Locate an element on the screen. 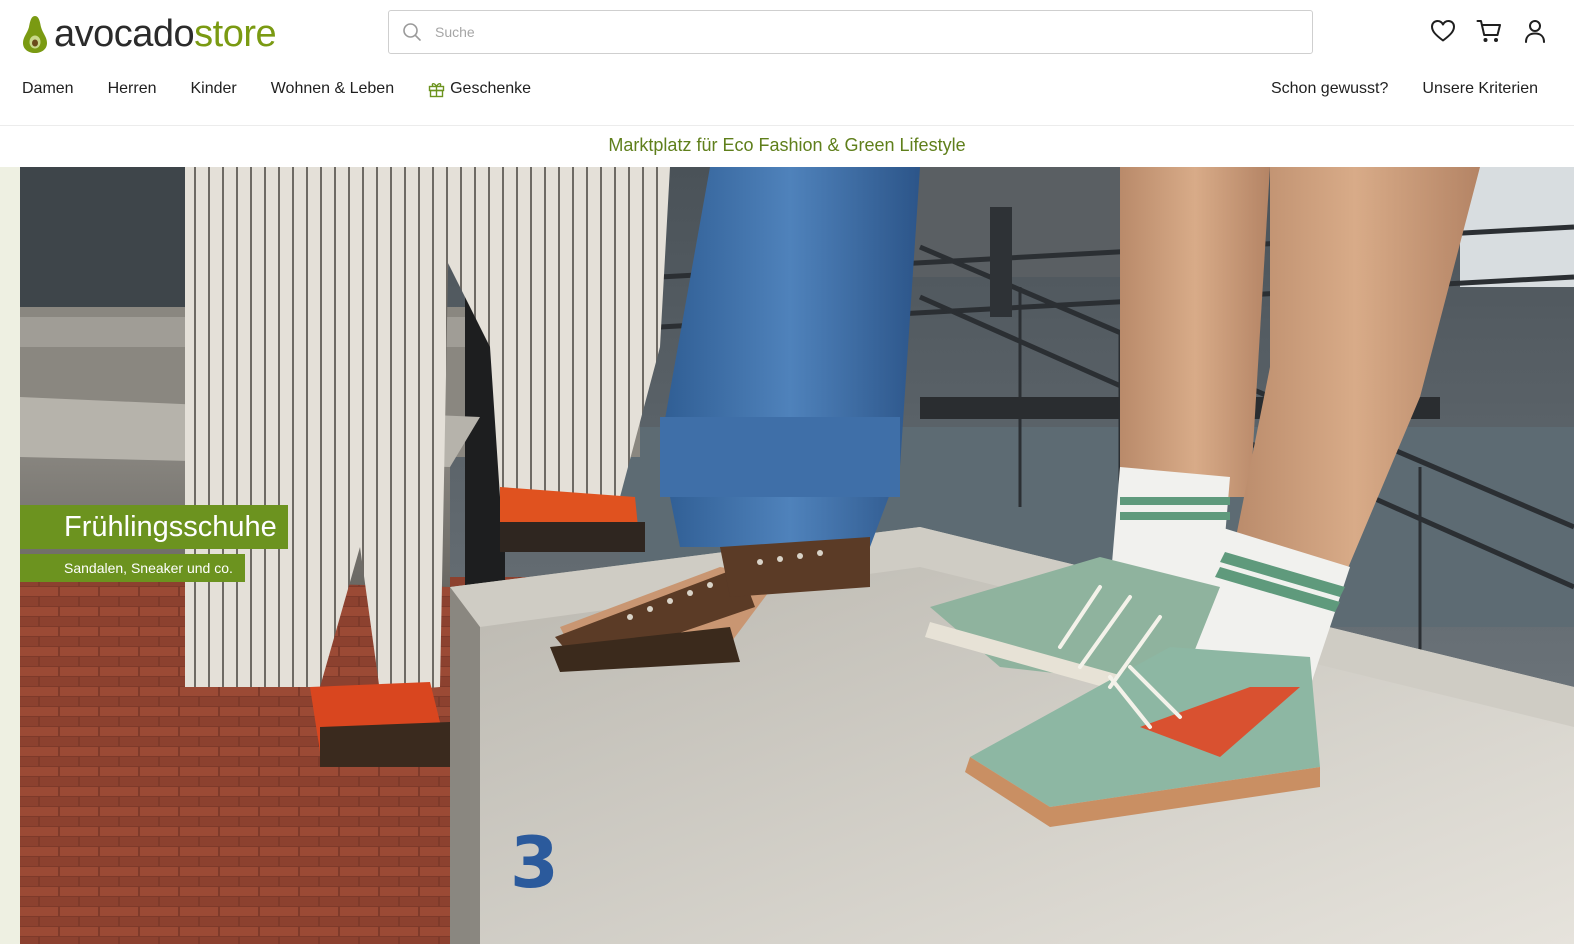  nav-item-geschenke: Geschenke is located at coordinates (479, 89).